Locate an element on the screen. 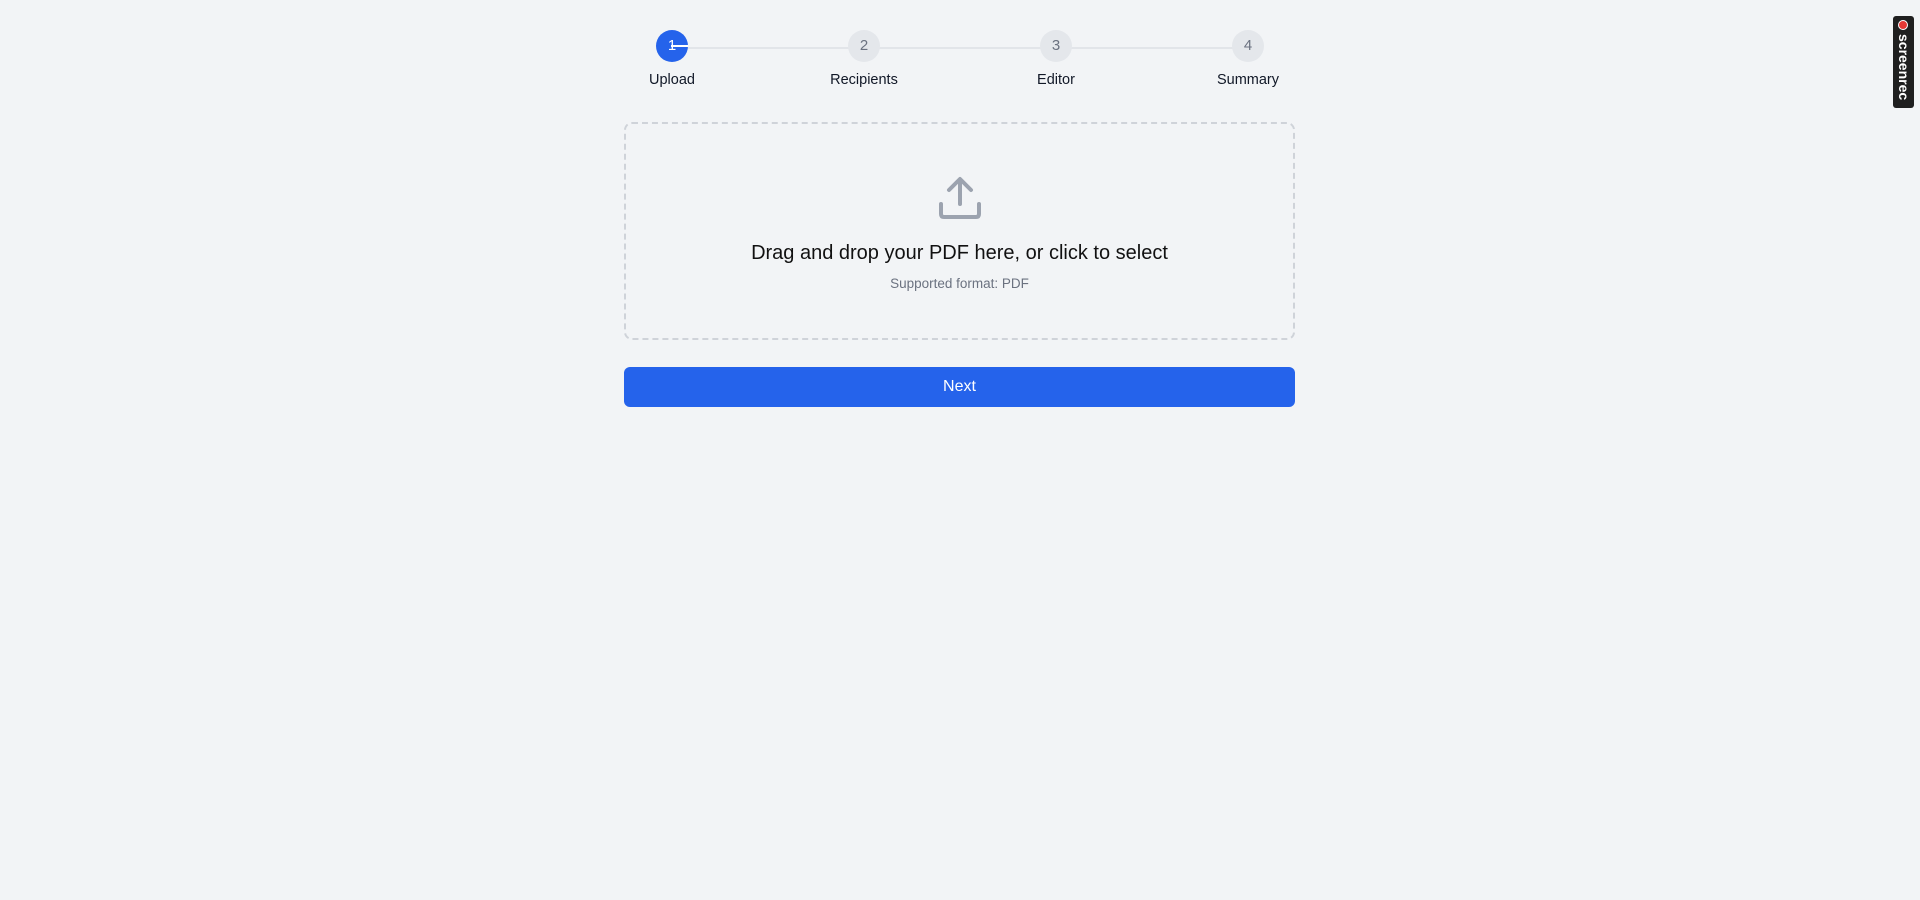  record-dot-icon is located at coordinates (1903, 25).